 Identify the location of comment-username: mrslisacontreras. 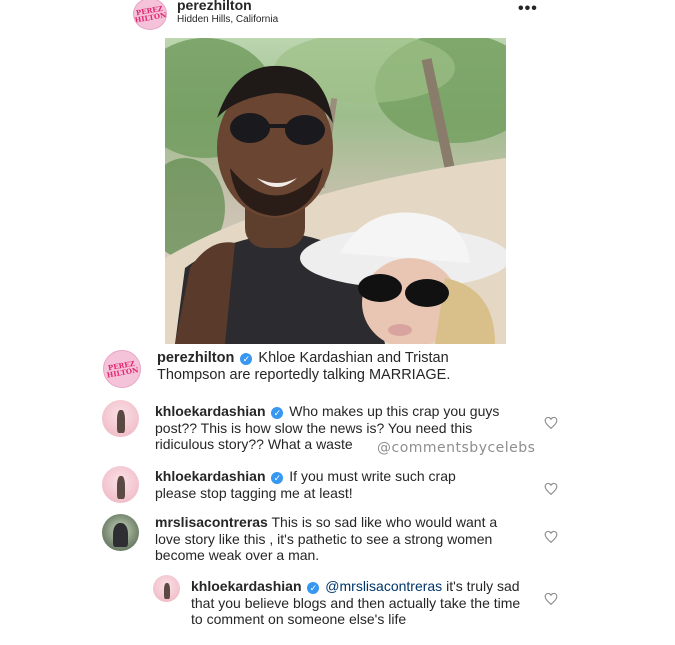
(211, 522).